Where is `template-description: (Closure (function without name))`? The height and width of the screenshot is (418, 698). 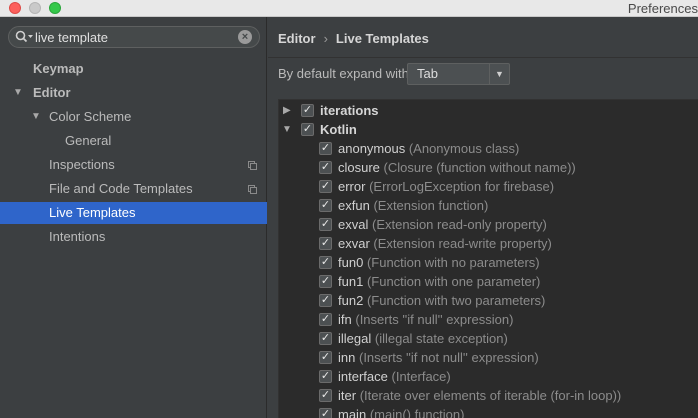
template-description: (Closure (function without name)) is located at coordinates (479, 167).